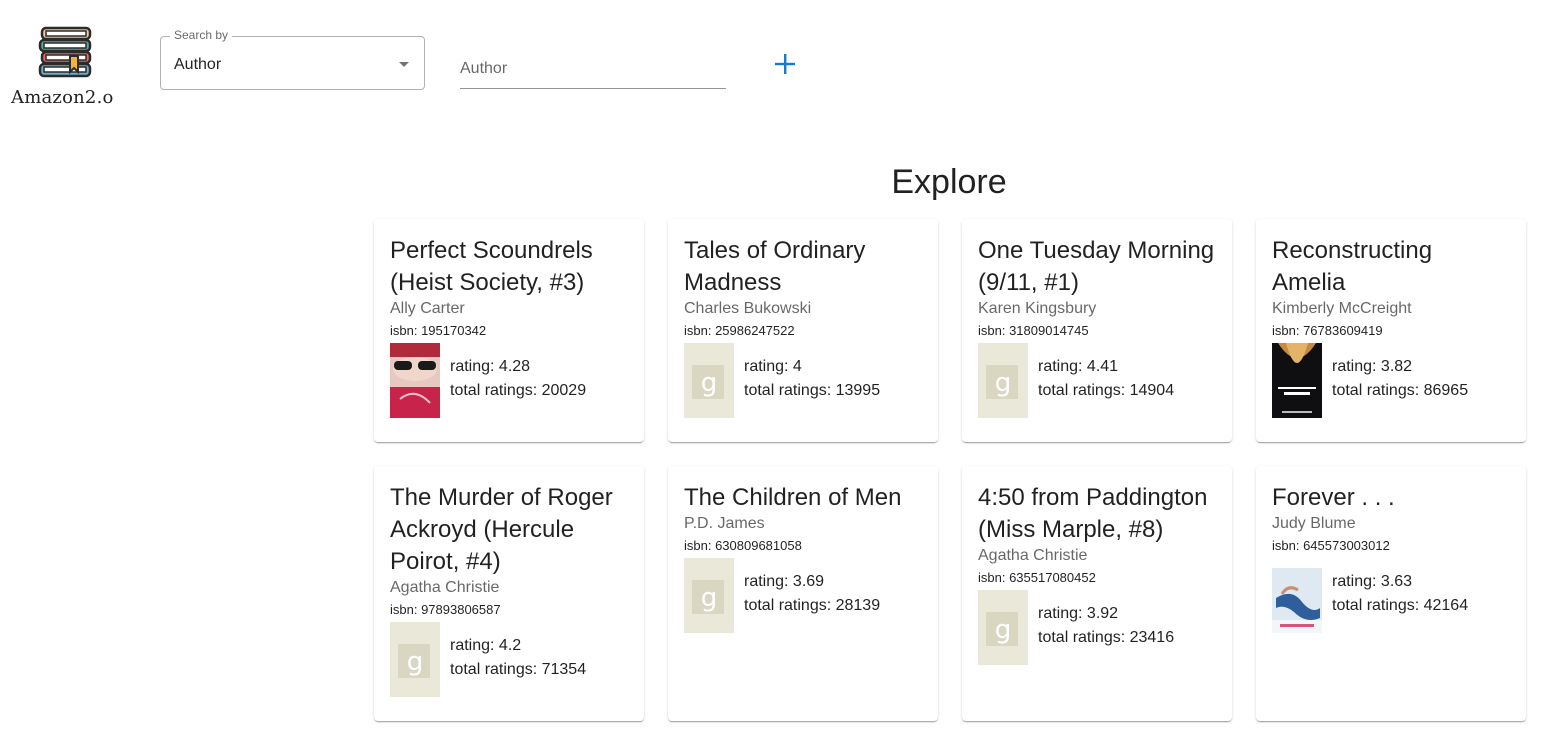  What do you see at coordinates (739, 330) in the screenshot?
I see `book-isbn: isbn: 25986247522` at bounding box center [739, 330].